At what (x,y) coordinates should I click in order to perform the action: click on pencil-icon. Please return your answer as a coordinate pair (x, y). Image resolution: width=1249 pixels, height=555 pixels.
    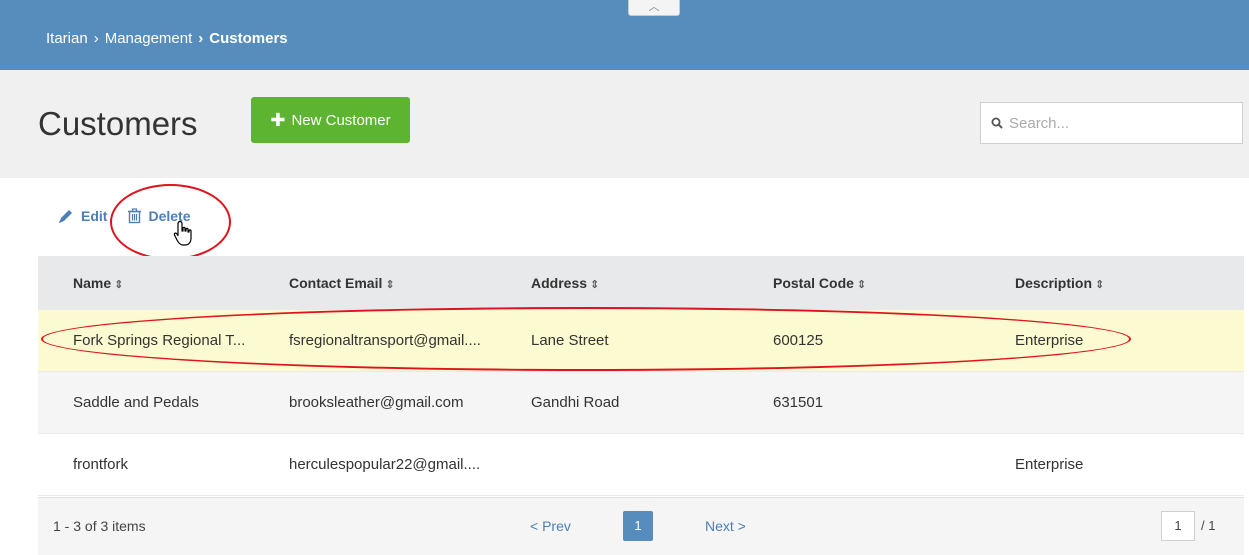
    Looking at the image, I should click on (65, 216).